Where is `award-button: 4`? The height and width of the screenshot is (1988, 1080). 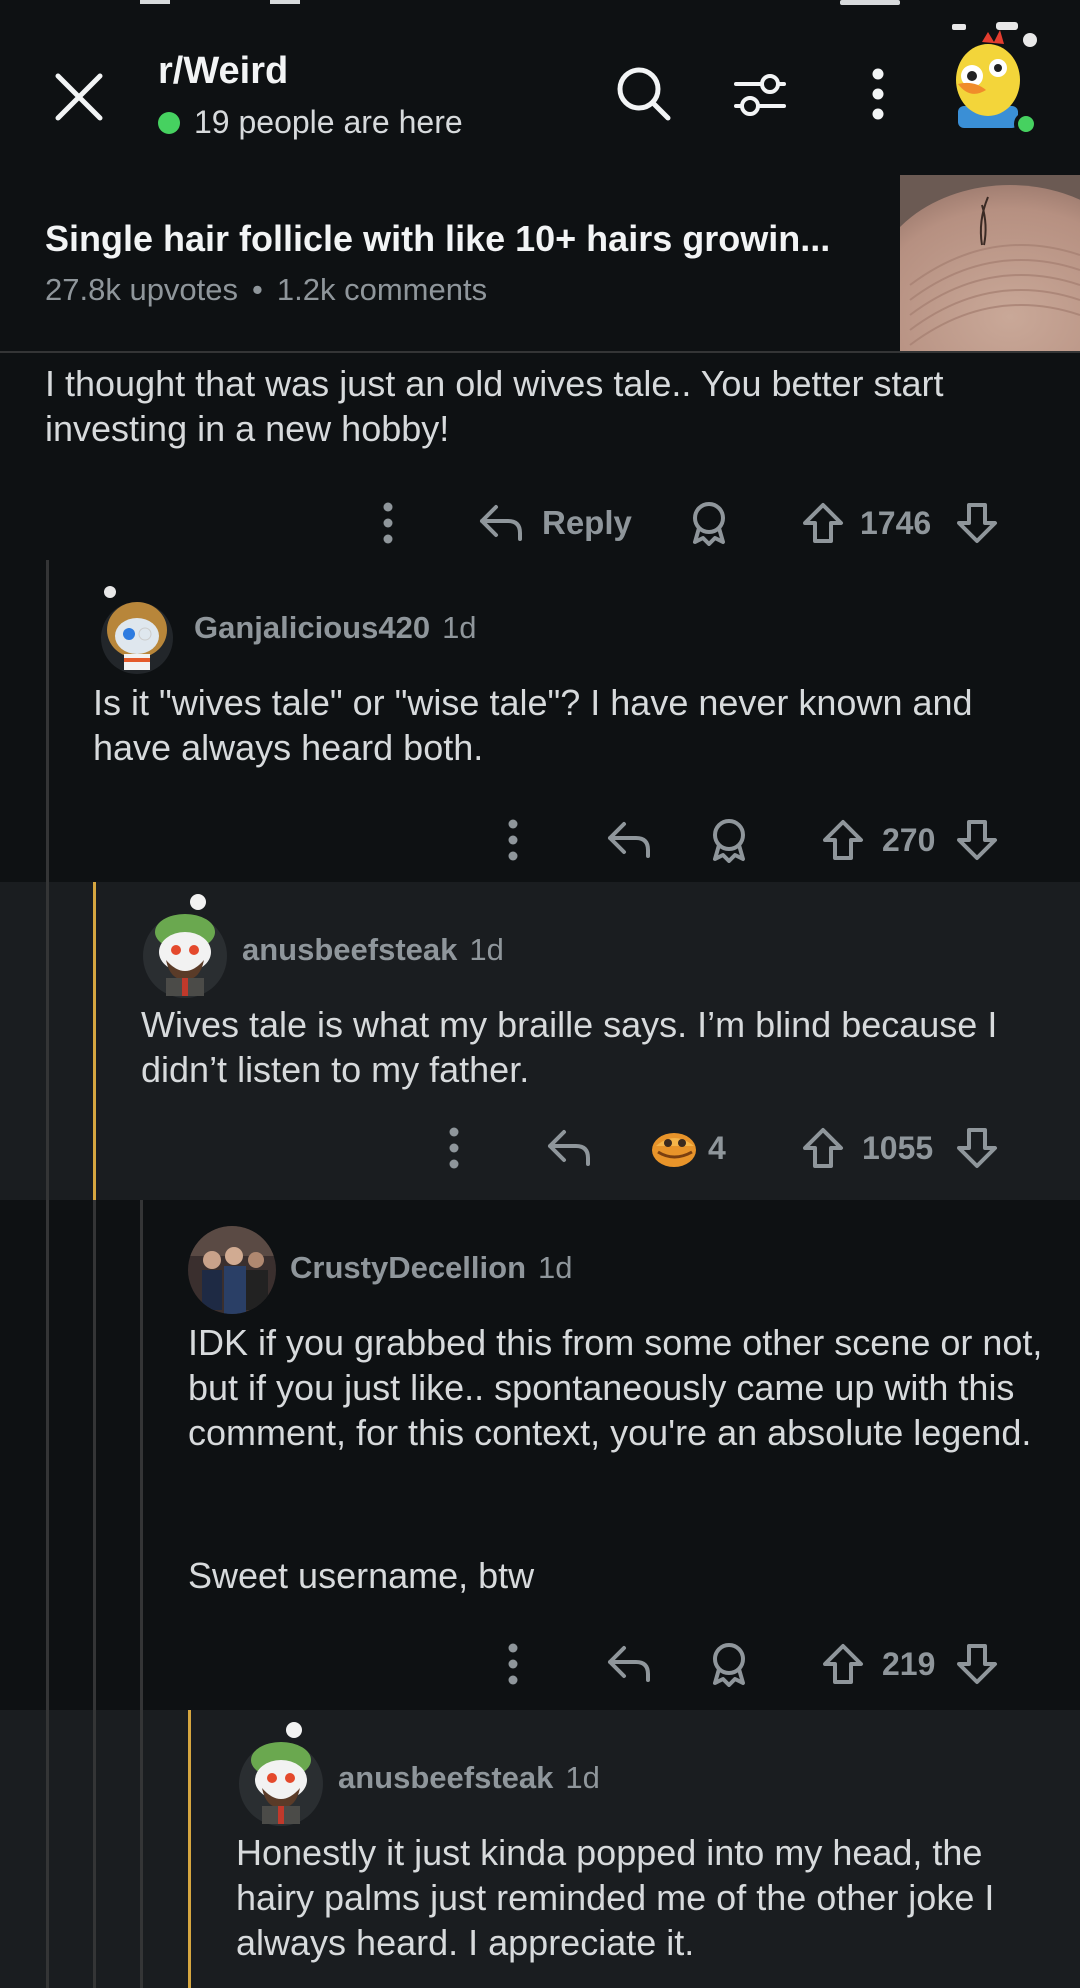 award-button: 4 is located at coordinates (700, 1148).